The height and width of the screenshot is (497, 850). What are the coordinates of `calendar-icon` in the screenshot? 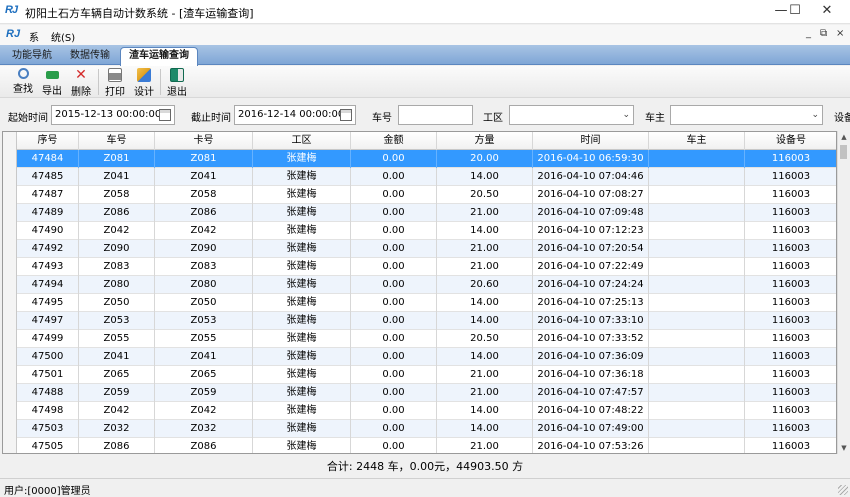 It's located at (165, 115).